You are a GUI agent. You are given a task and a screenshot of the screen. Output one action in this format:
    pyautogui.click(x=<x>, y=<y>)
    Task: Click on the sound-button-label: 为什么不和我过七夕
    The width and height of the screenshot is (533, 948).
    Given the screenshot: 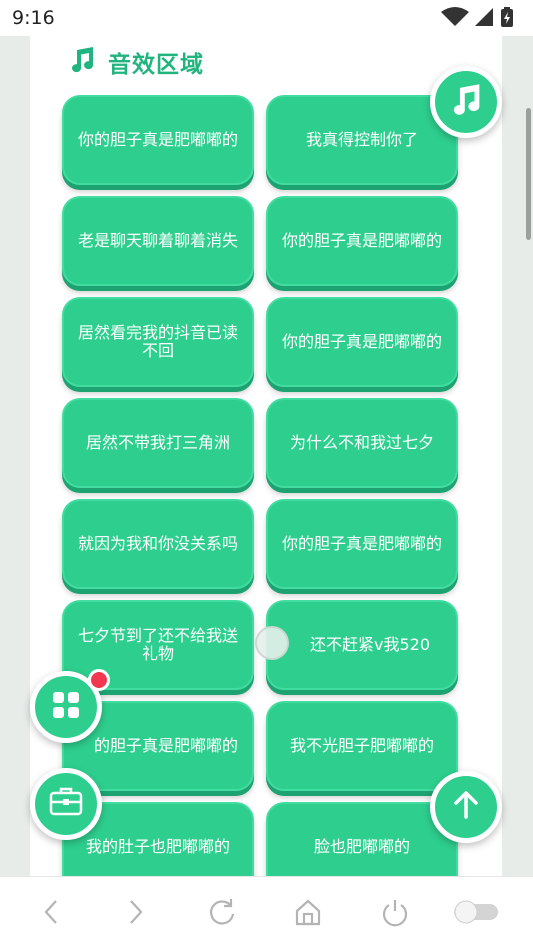 What is the action you would take?
    pyautogui.click(x=361, y=442)
    